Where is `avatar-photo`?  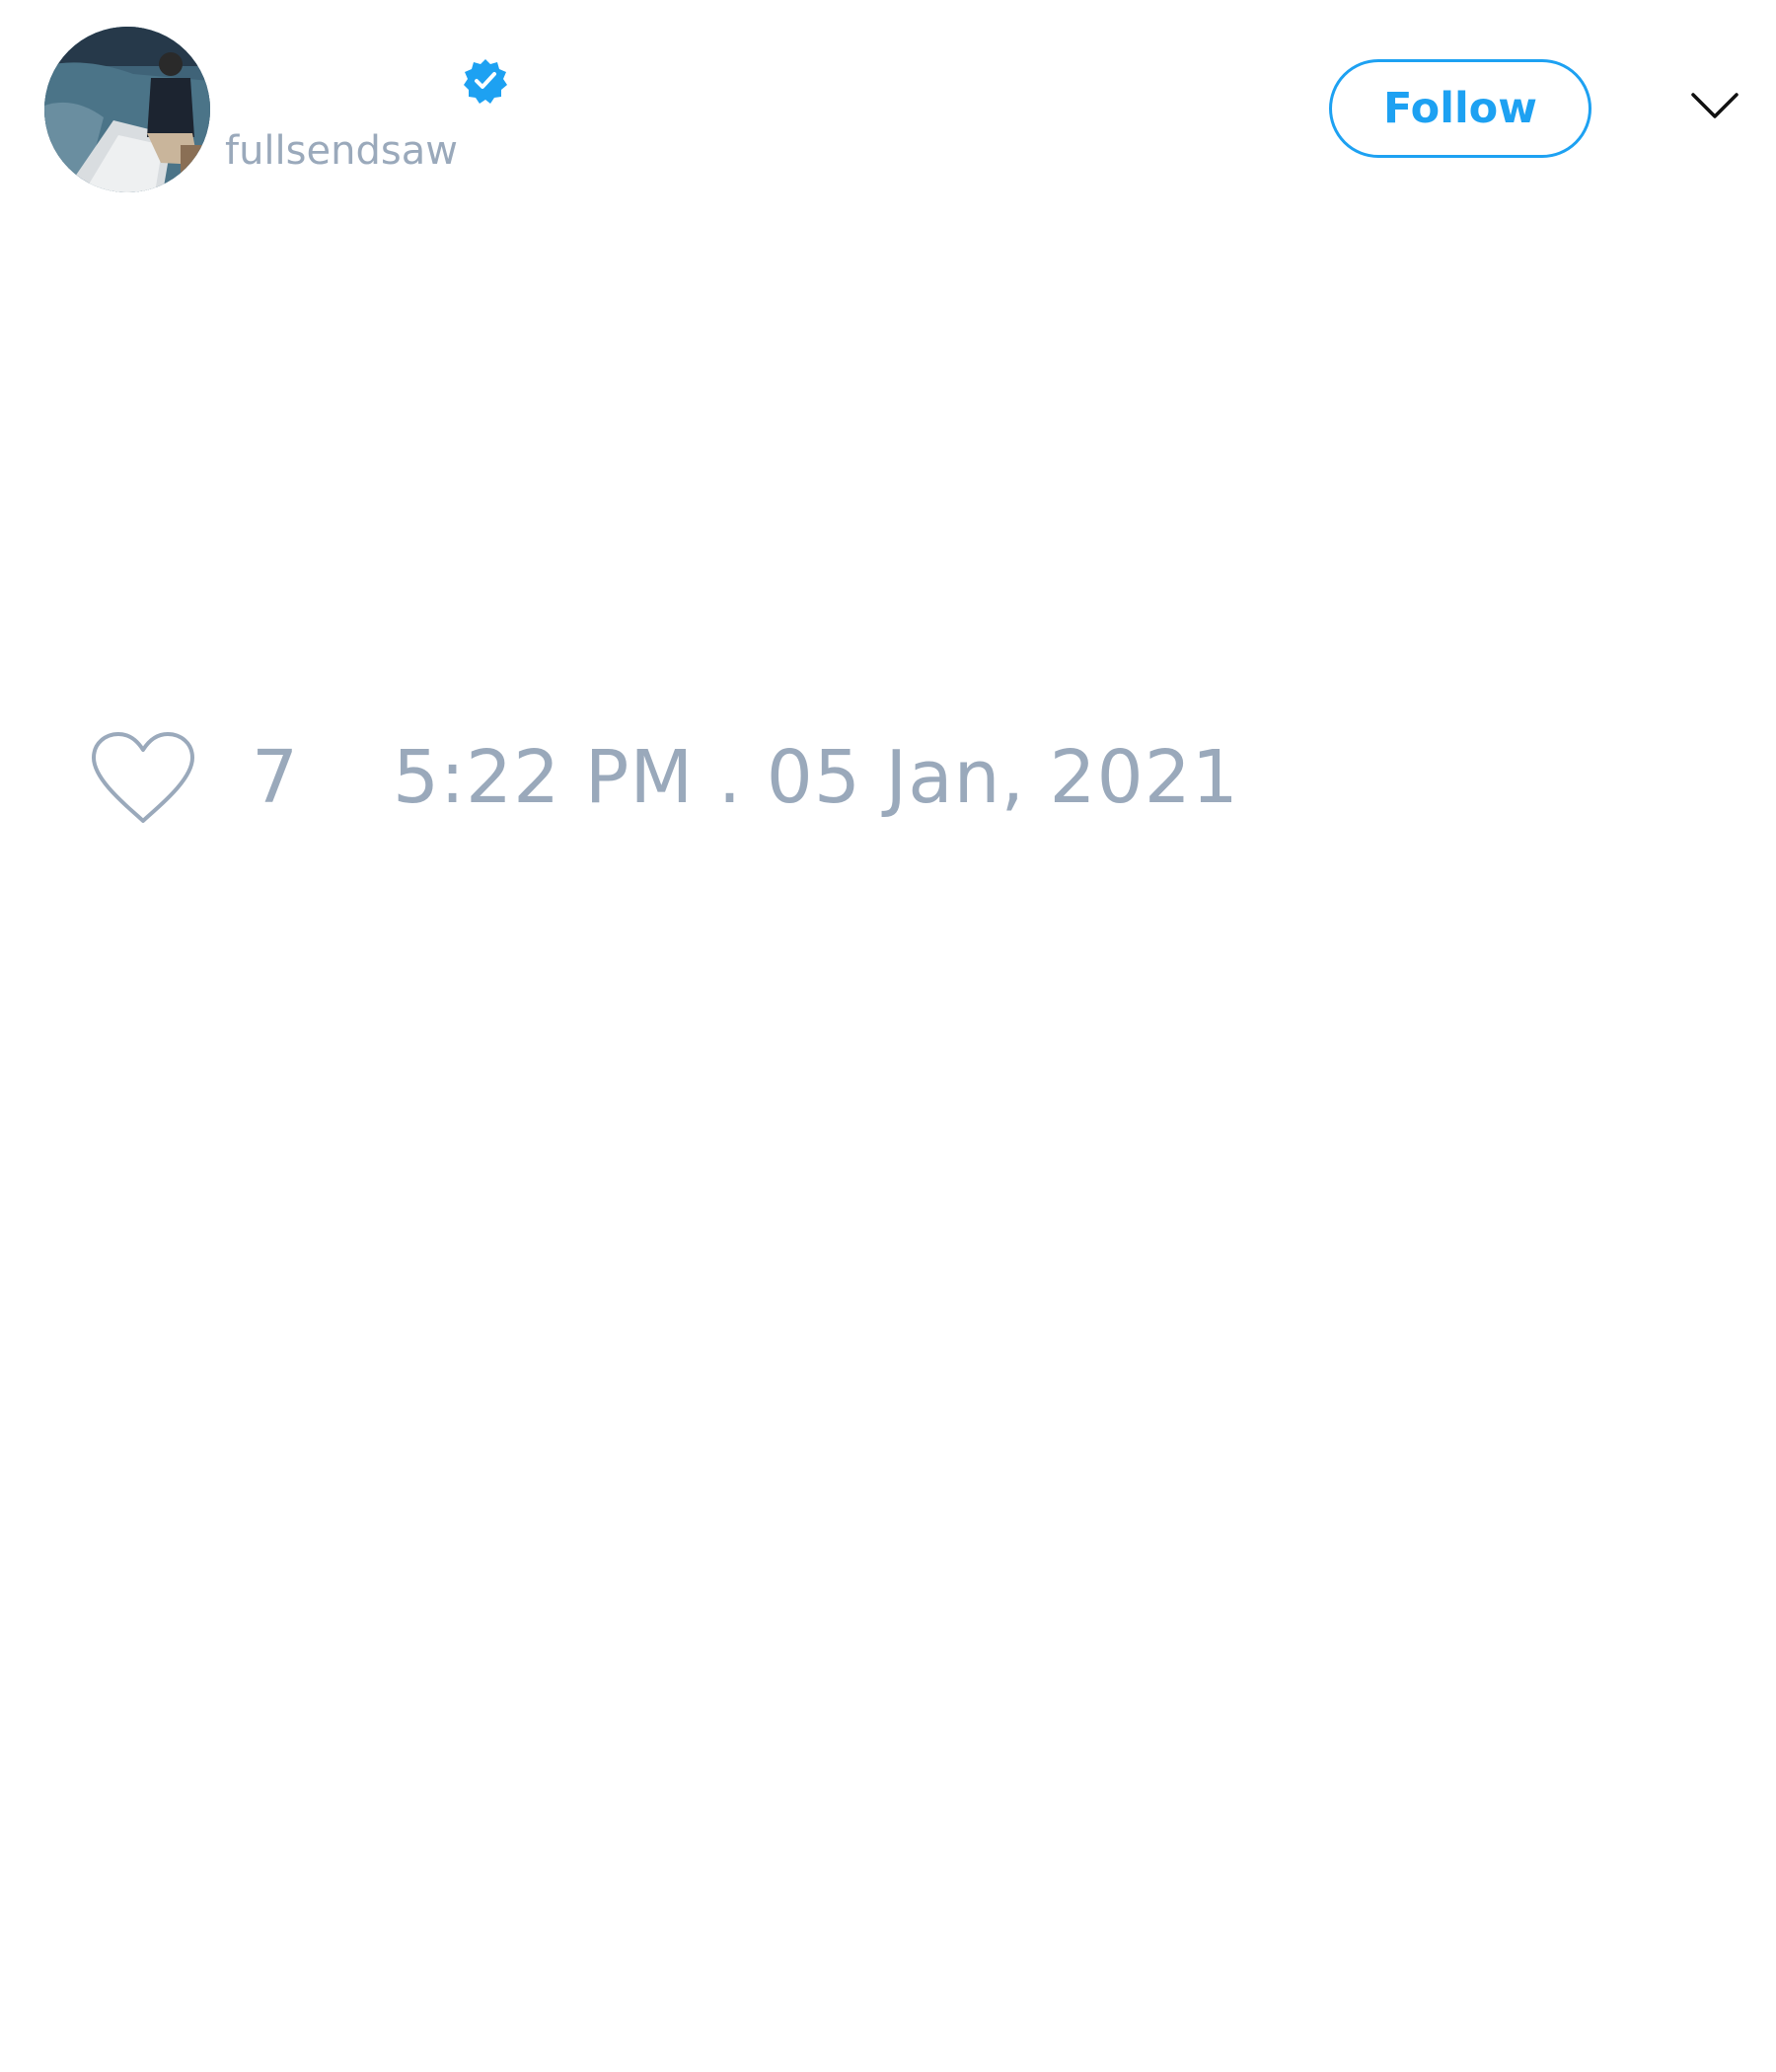
avatar-photo is located at coordinates (127, 110).